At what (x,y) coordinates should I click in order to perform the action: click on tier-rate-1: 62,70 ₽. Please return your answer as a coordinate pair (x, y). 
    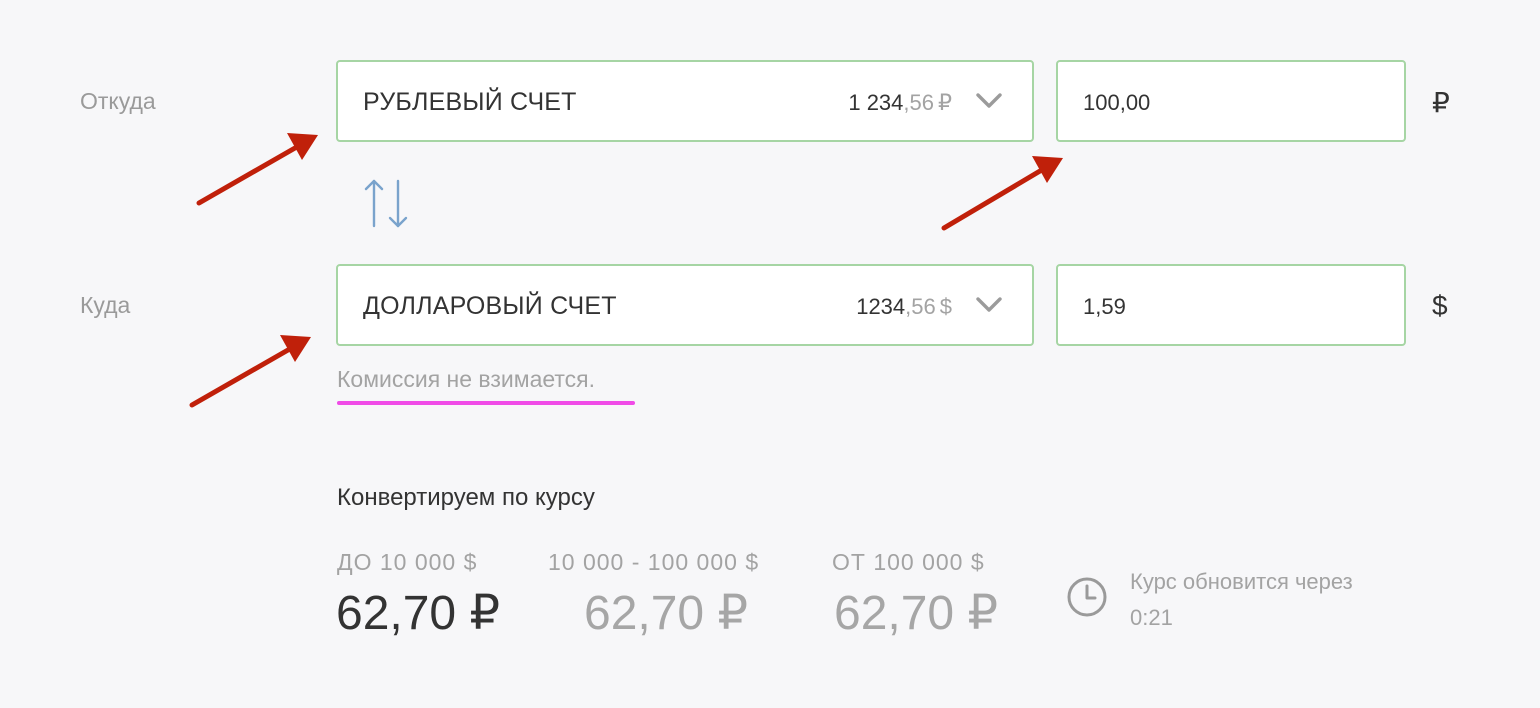
    Looking at the image, I should click on (418, 613).